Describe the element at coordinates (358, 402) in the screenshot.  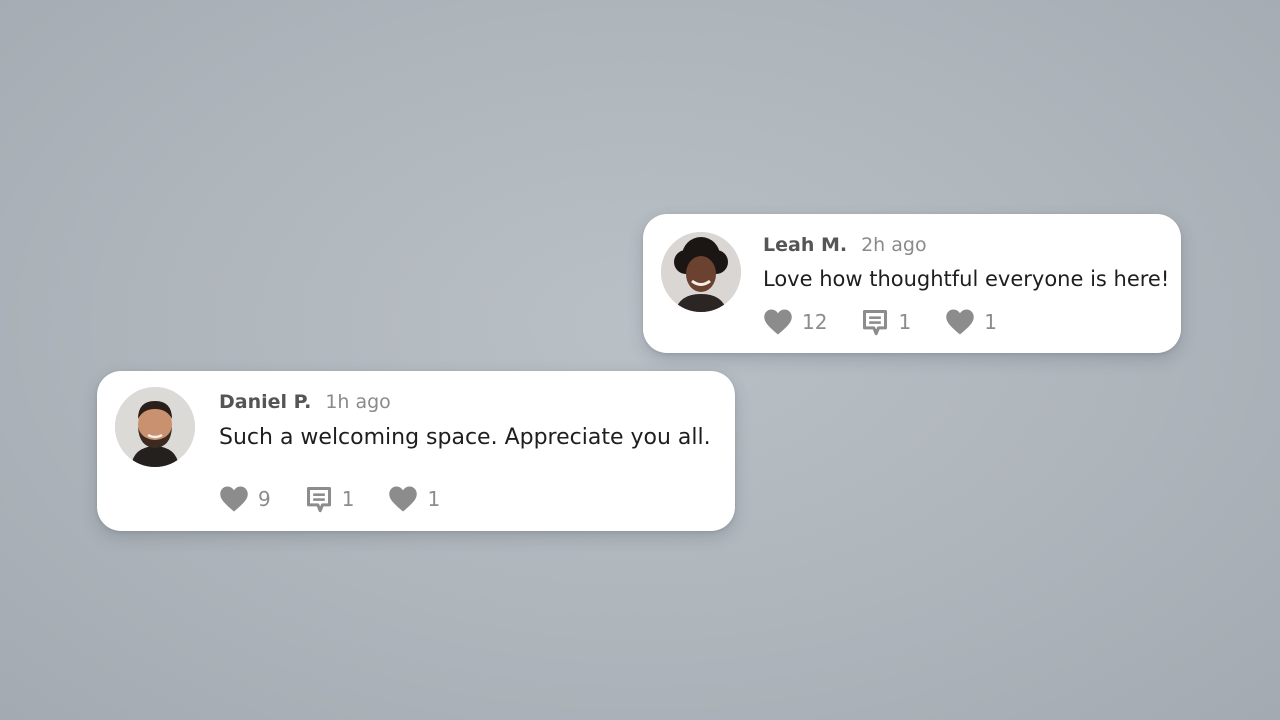
I see `timestamp: 1h ago` at that location.